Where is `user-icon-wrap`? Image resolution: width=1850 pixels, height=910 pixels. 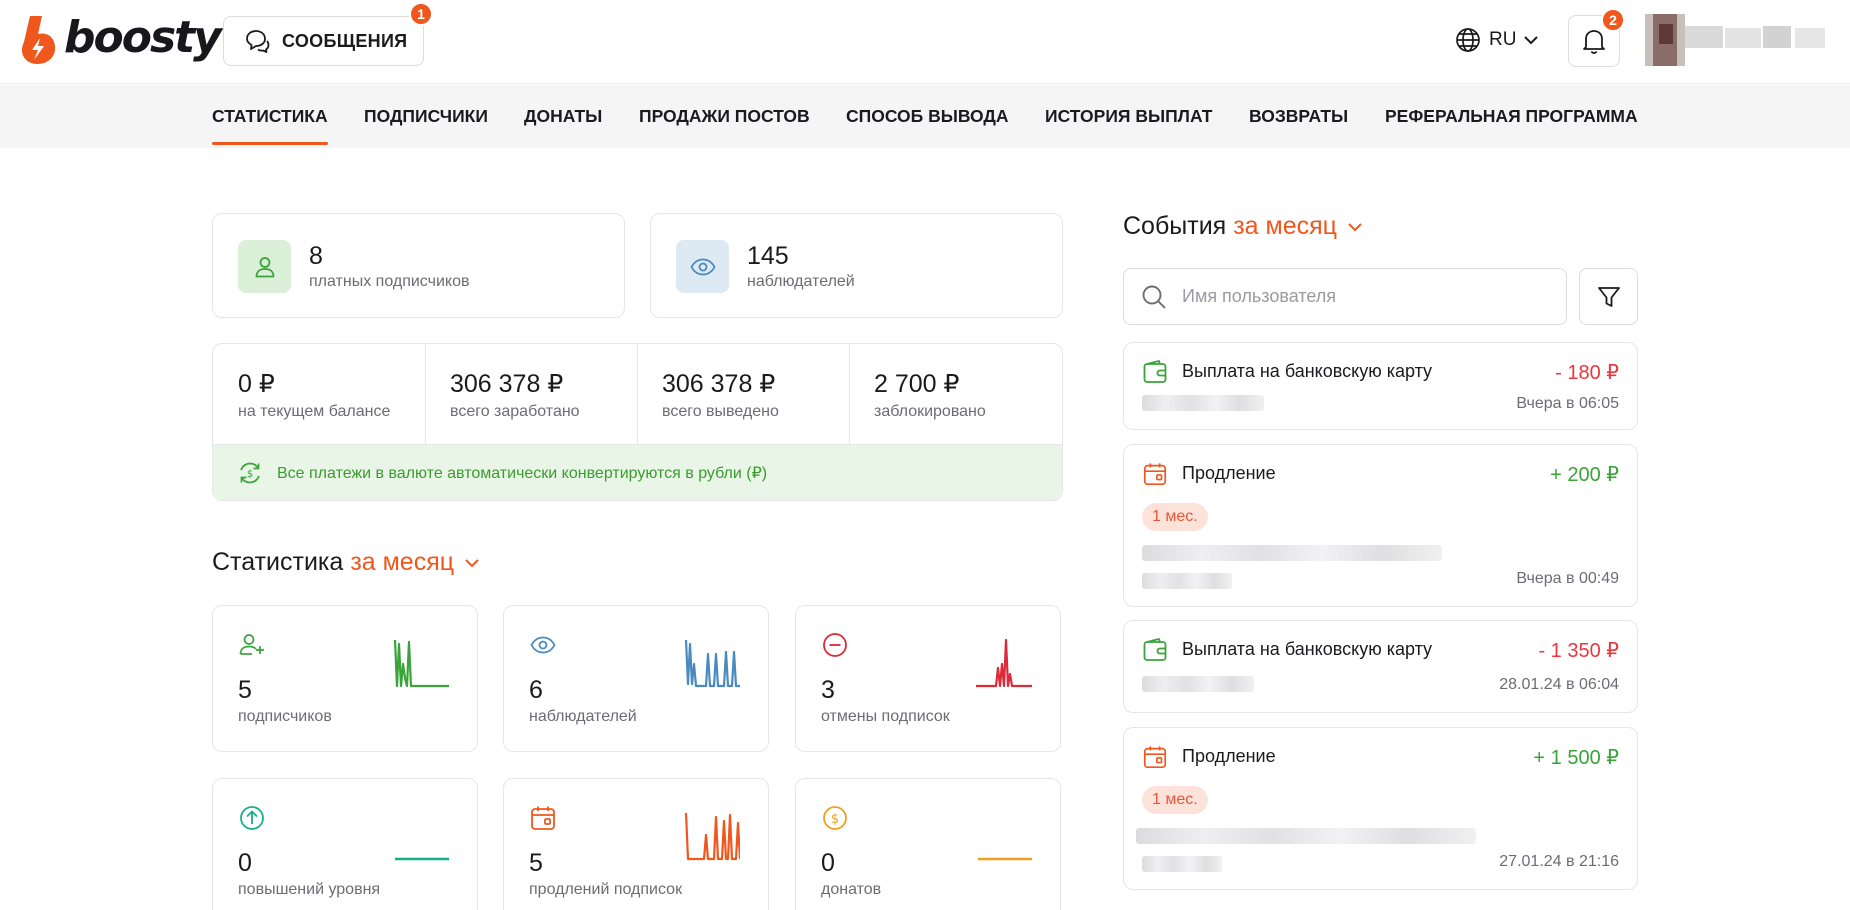 user-icon-wrap is located at coordinates (264, 266).